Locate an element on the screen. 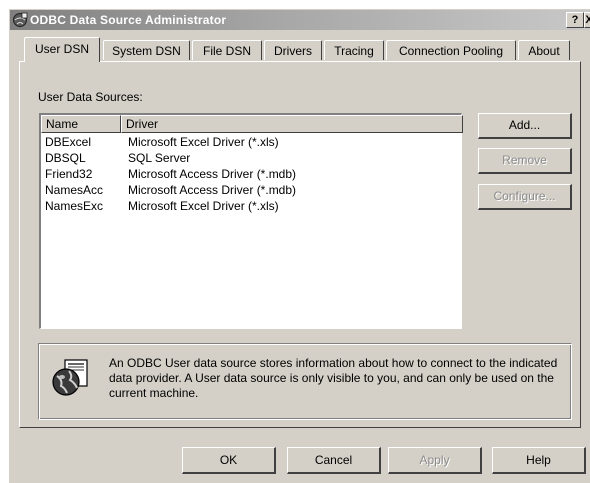 The width and height of the screenshot is (590, 483). odbc-globe-icon is located at coordinates (70, 377).